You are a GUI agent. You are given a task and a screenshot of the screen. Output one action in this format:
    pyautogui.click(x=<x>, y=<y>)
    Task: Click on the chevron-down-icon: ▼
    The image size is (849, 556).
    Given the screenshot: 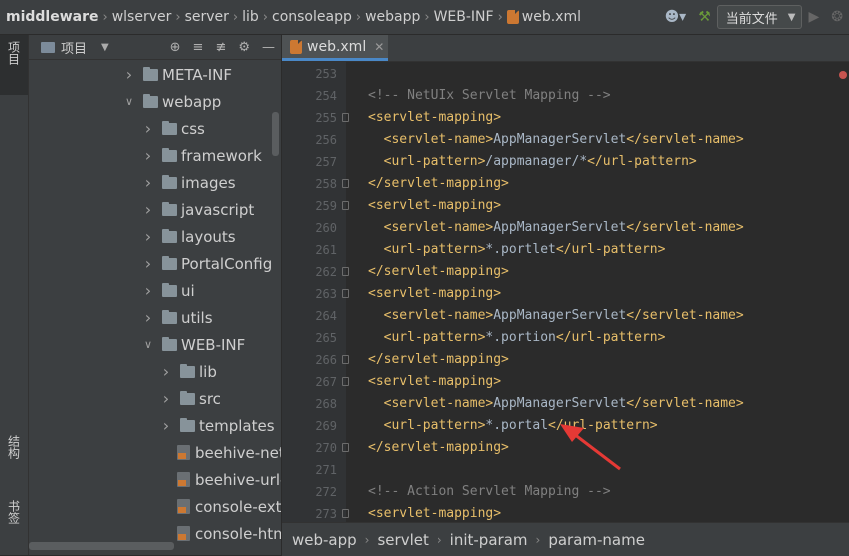 What is the action you would take?
    pyautogui.click(x=105, y=47)
    